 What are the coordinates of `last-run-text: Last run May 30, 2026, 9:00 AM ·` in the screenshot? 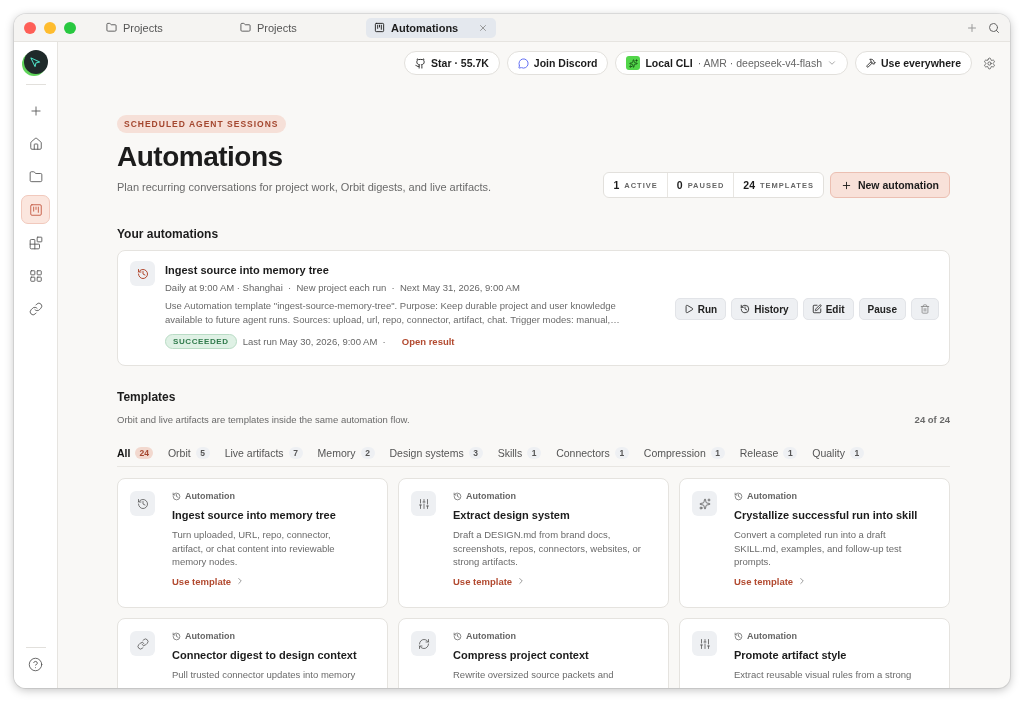 It's located at (314, 341).